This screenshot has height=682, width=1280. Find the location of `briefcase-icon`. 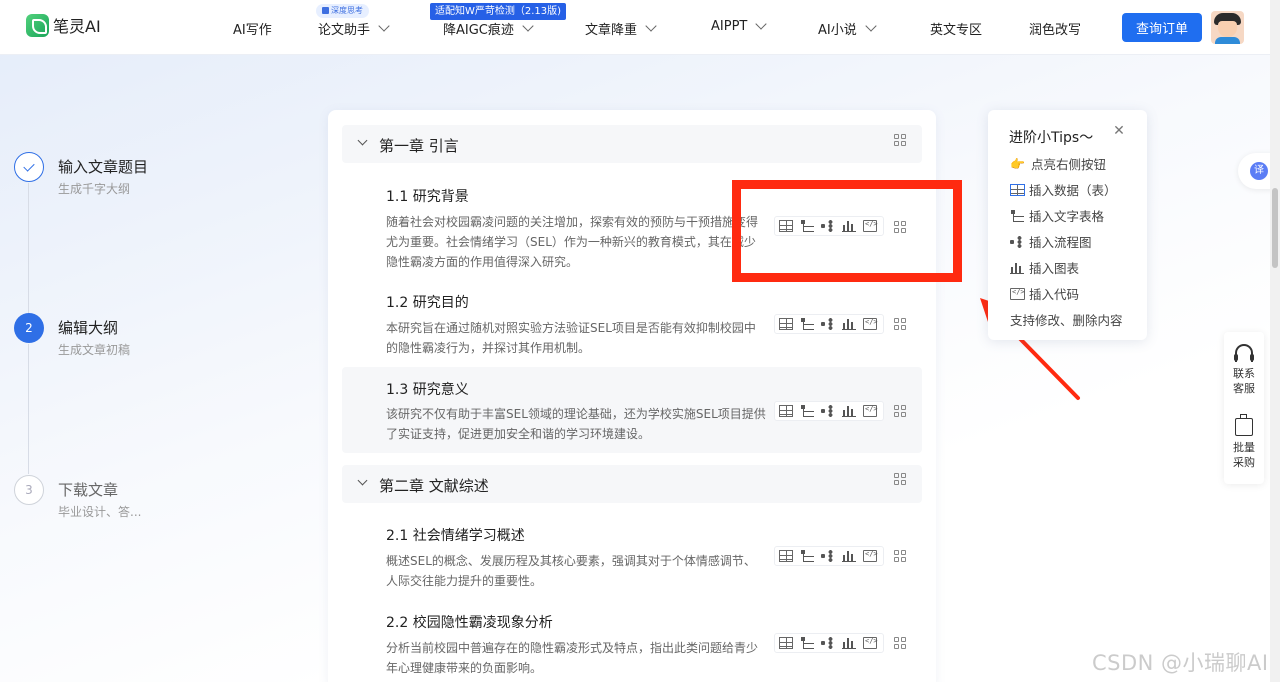

briefcase-icon is located at coordinates (1244, 425).